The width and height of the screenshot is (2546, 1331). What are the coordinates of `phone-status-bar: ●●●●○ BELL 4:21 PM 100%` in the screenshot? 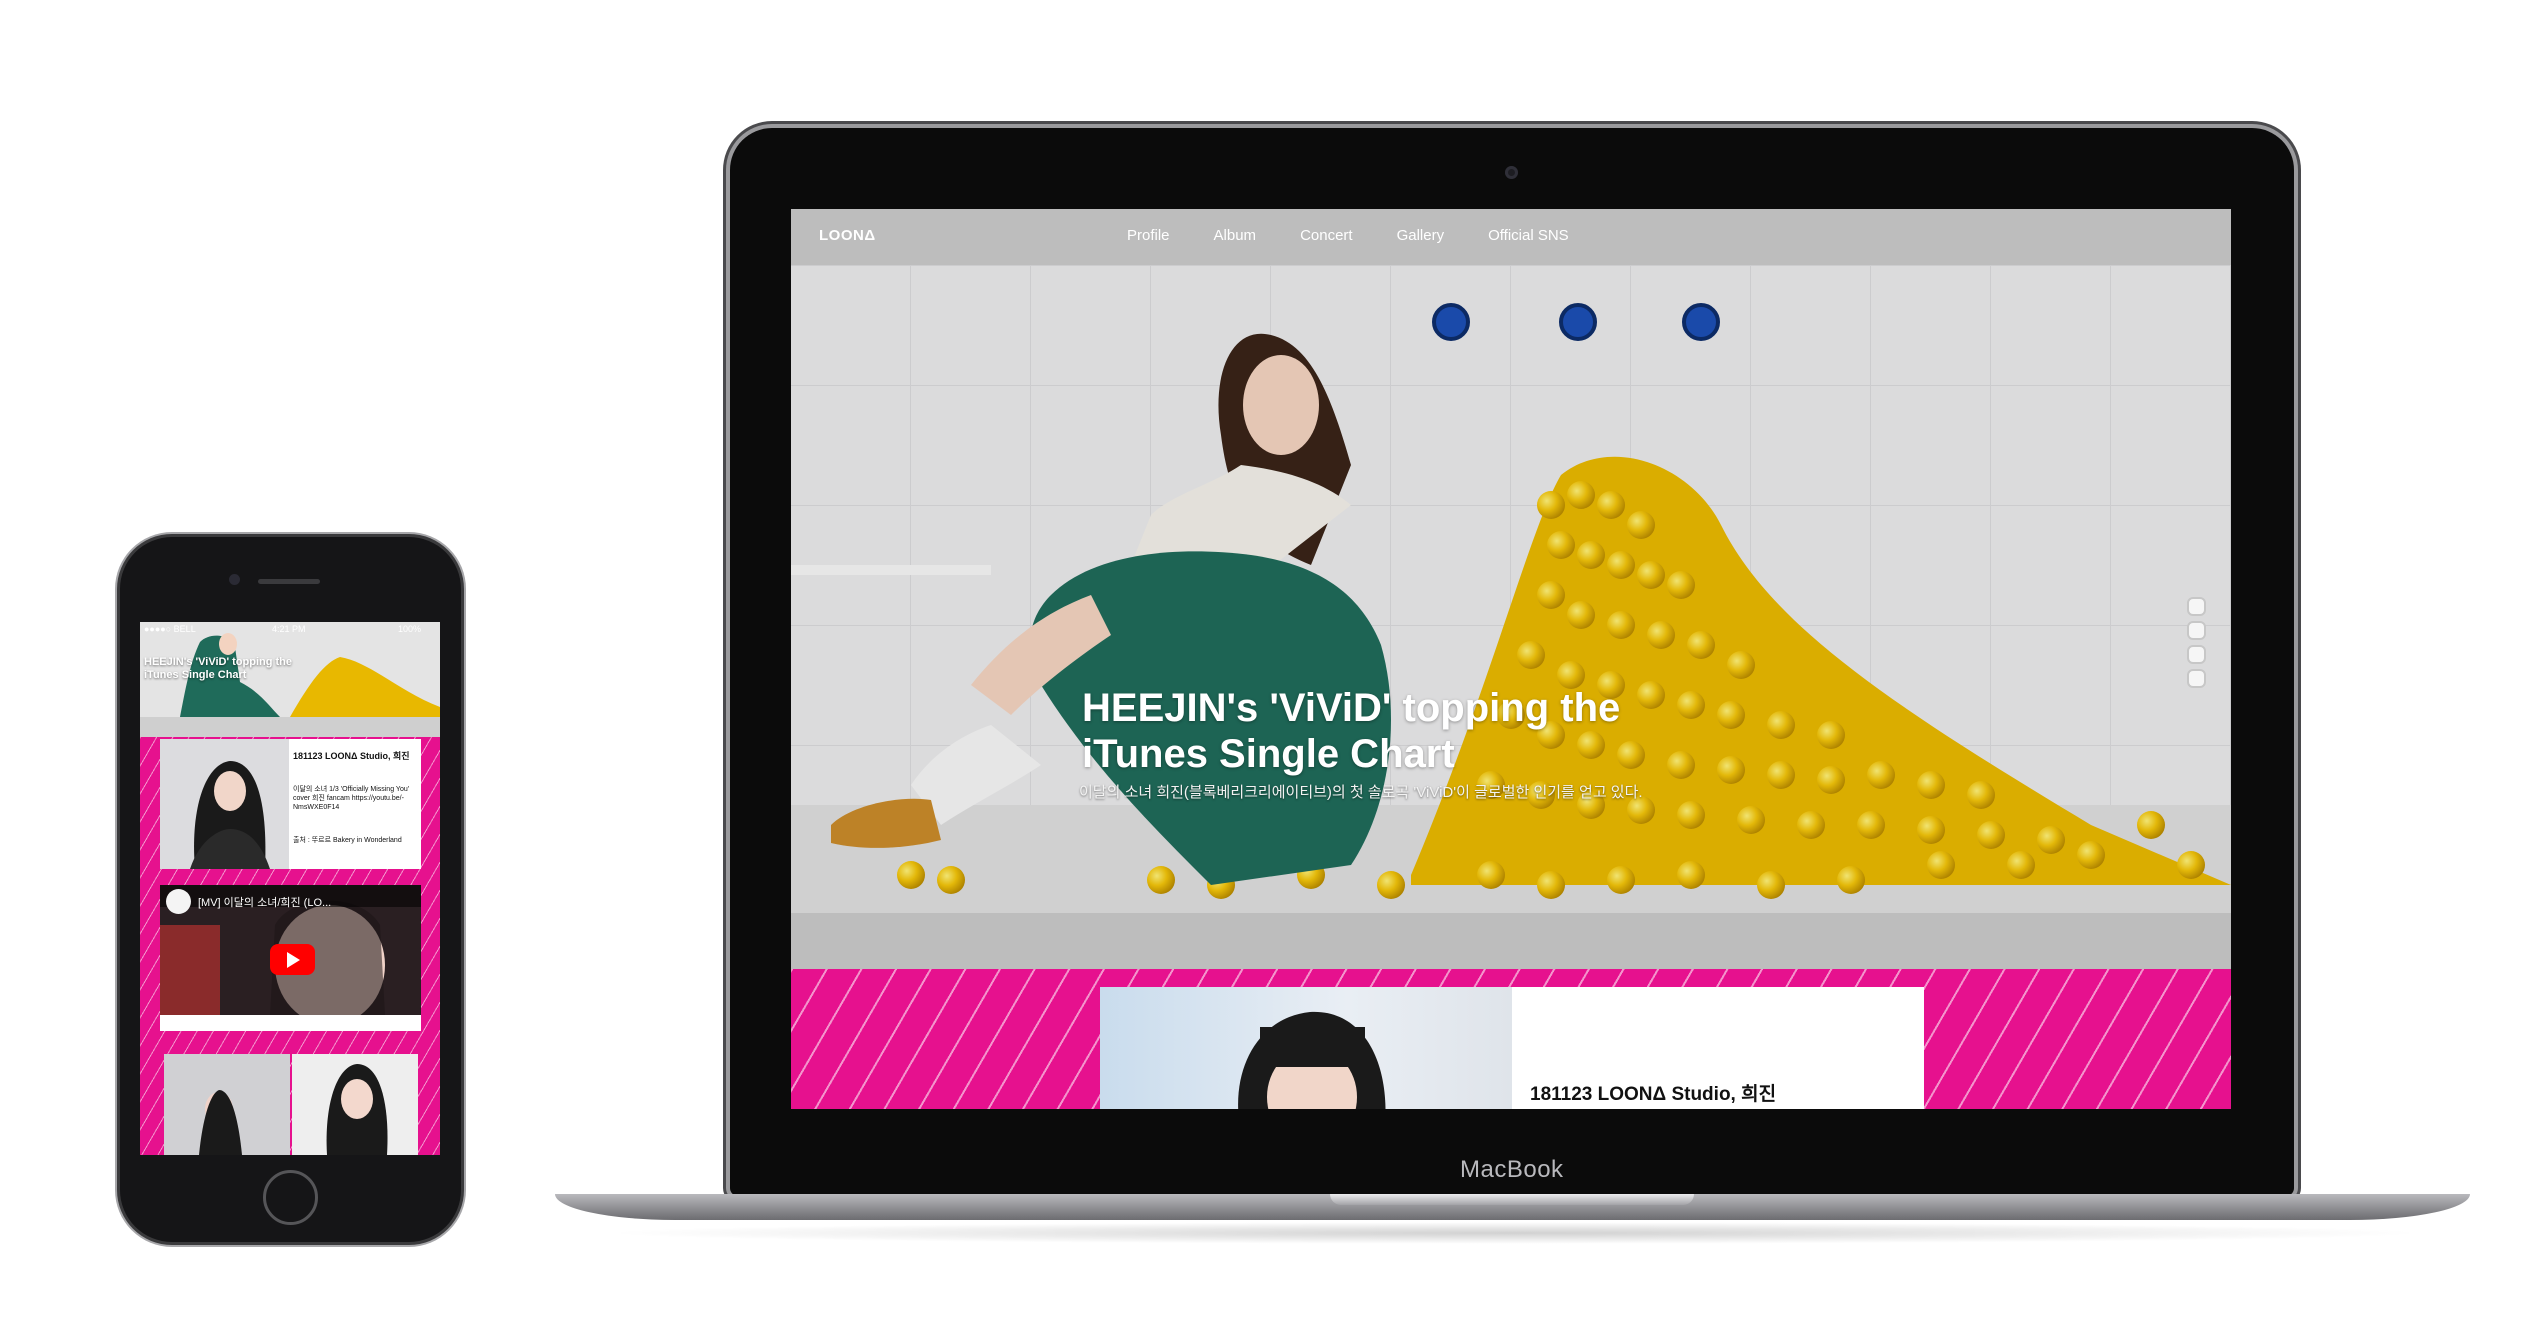 It's located at (290, 629).